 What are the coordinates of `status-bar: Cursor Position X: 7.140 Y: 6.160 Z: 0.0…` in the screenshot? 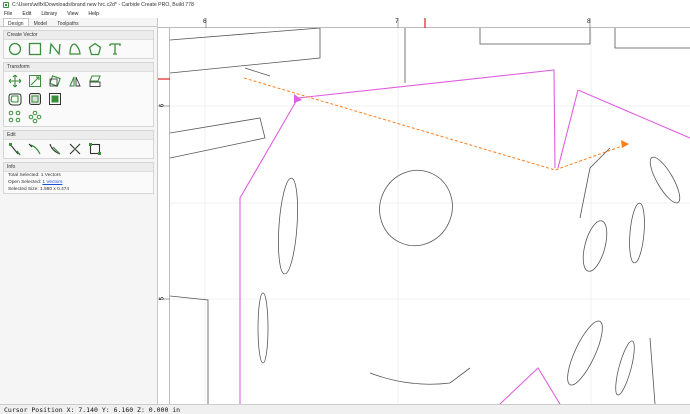 It's located at (345, 409).